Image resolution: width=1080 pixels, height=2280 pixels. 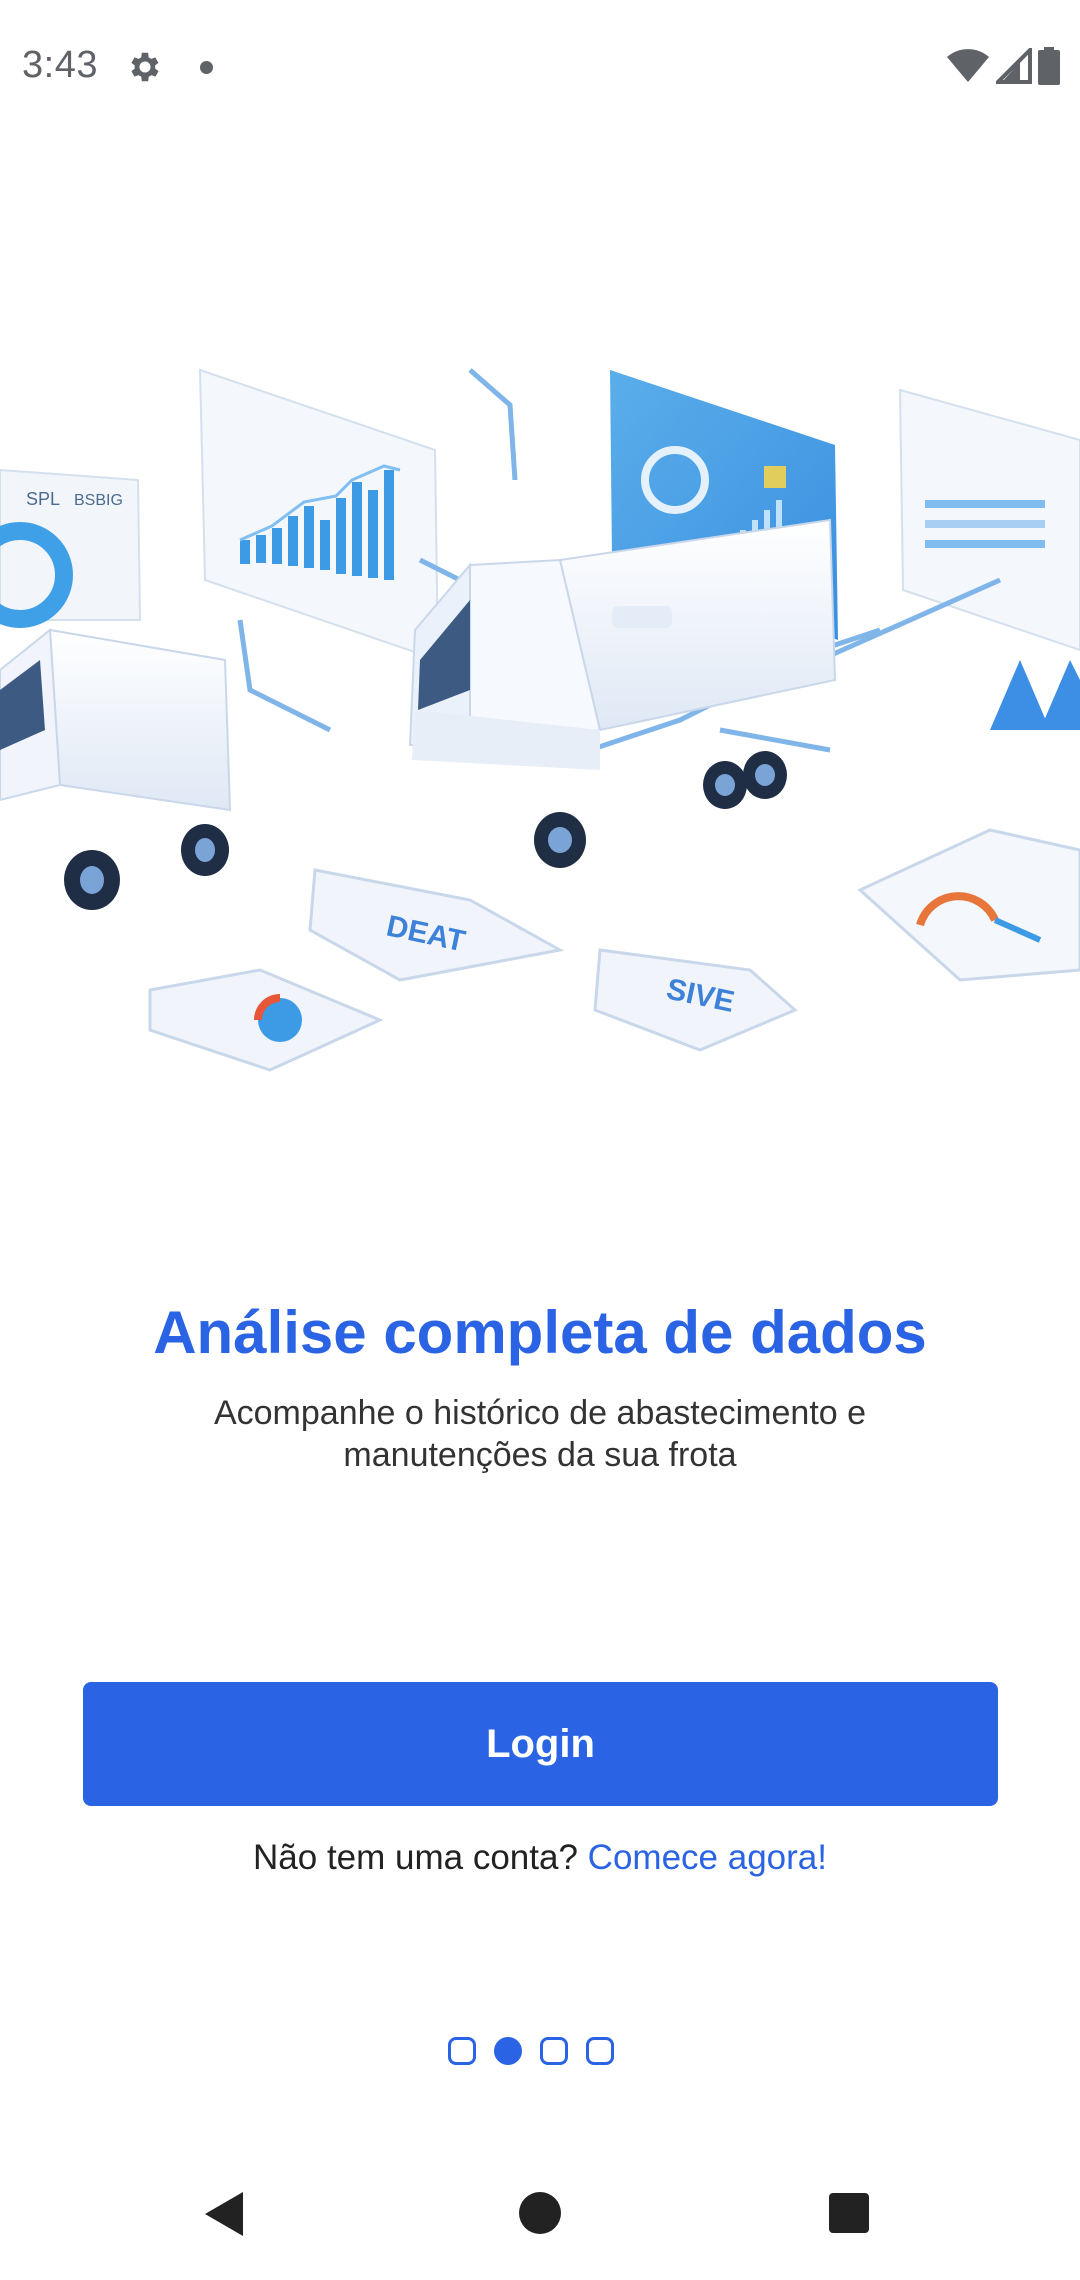 I want to click on bar-chart-card, so click(x=319, y=515).